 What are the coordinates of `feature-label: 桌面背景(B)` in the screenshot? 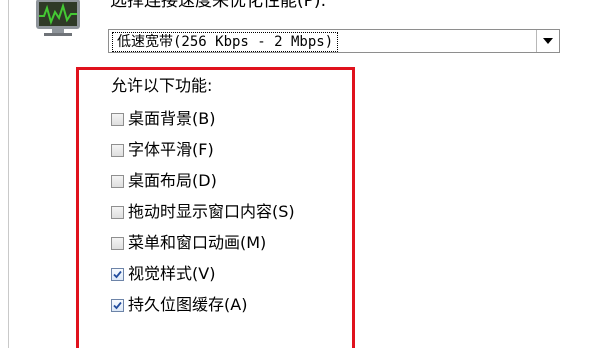 It's located at (172, 118).